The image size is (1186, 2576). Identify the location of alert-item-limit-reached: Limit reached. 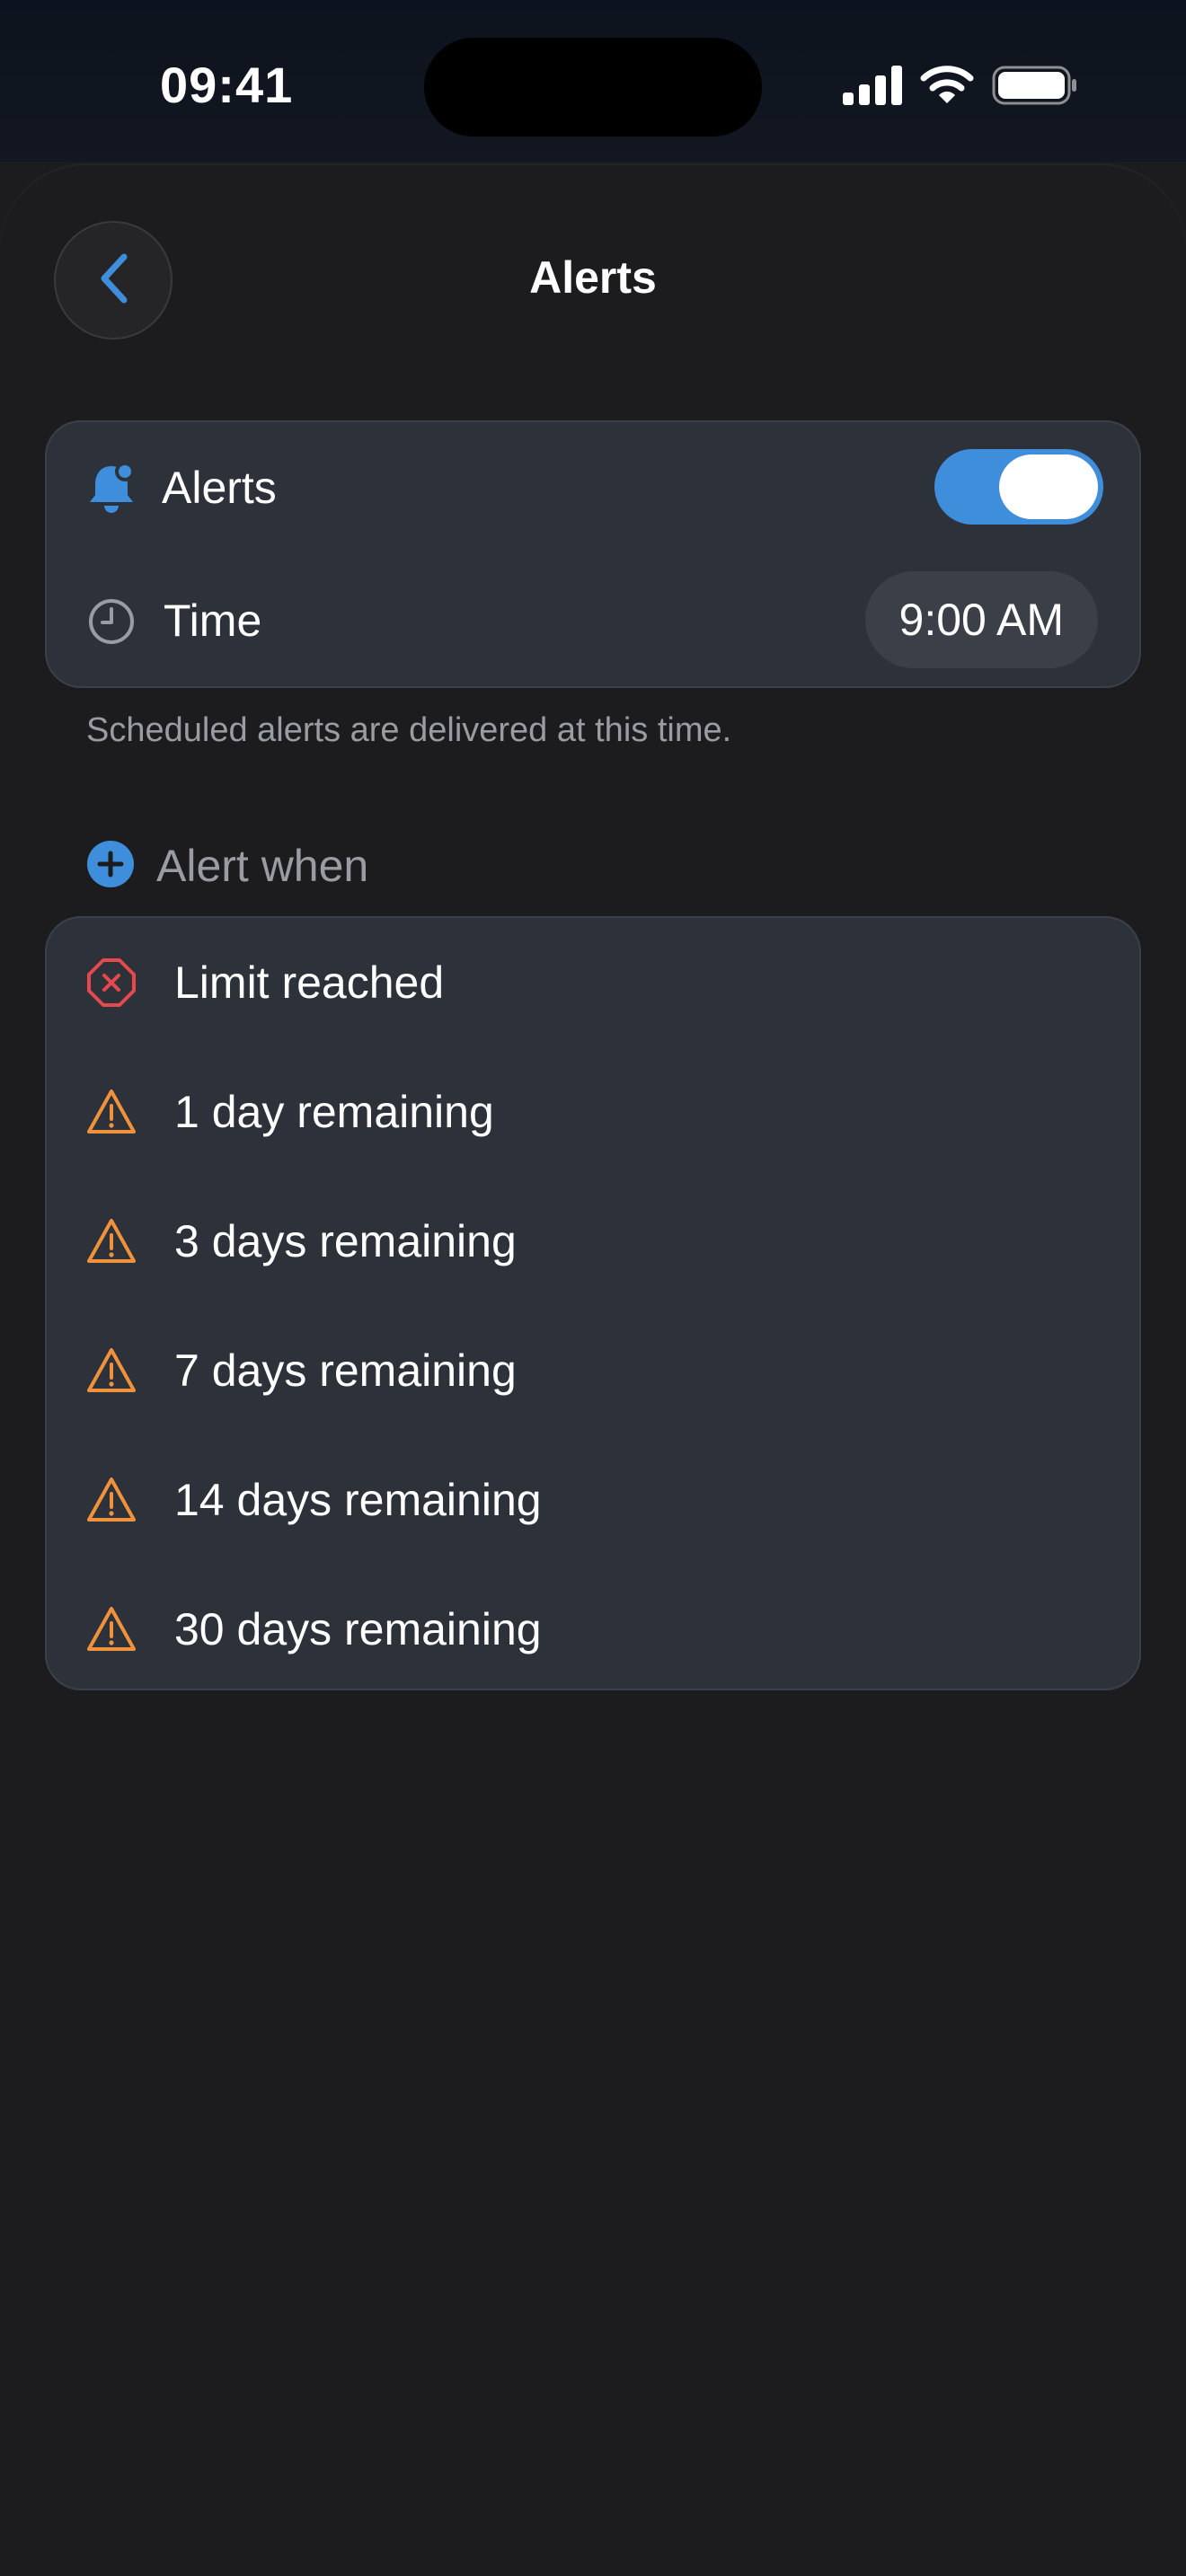
(593, 982).